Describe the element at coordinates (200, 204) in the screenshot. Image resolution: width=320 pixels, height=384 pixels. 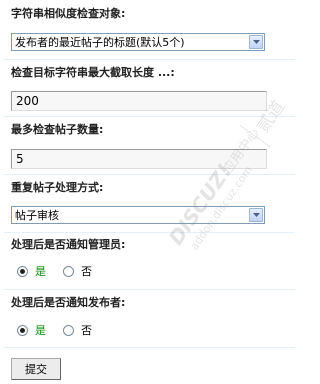
I see `watermark-brand: DISCUZ!` at that location.